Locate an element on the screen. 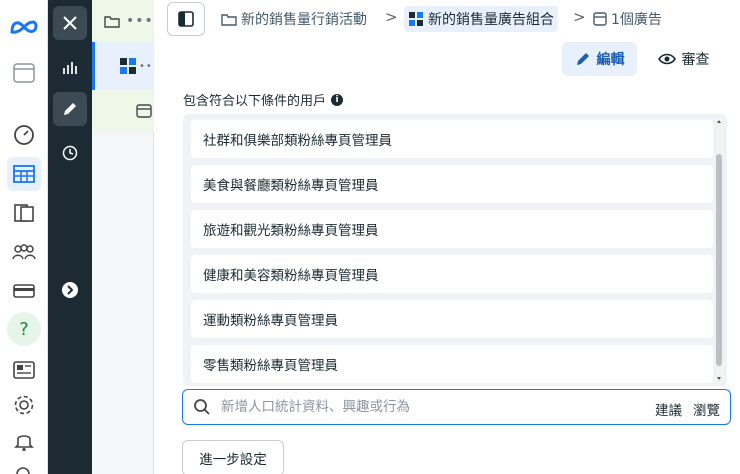 The image size is (740, 474). more-options-icon: •• is located at coordinates (146, 66).